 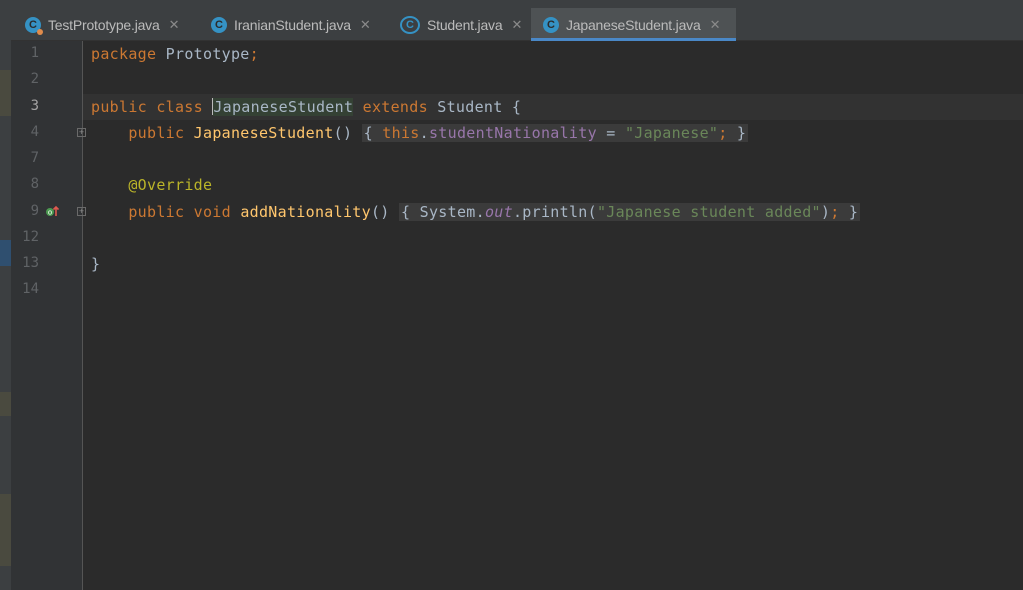 I want to click on svg-text: o, so click(x=50, y=213).